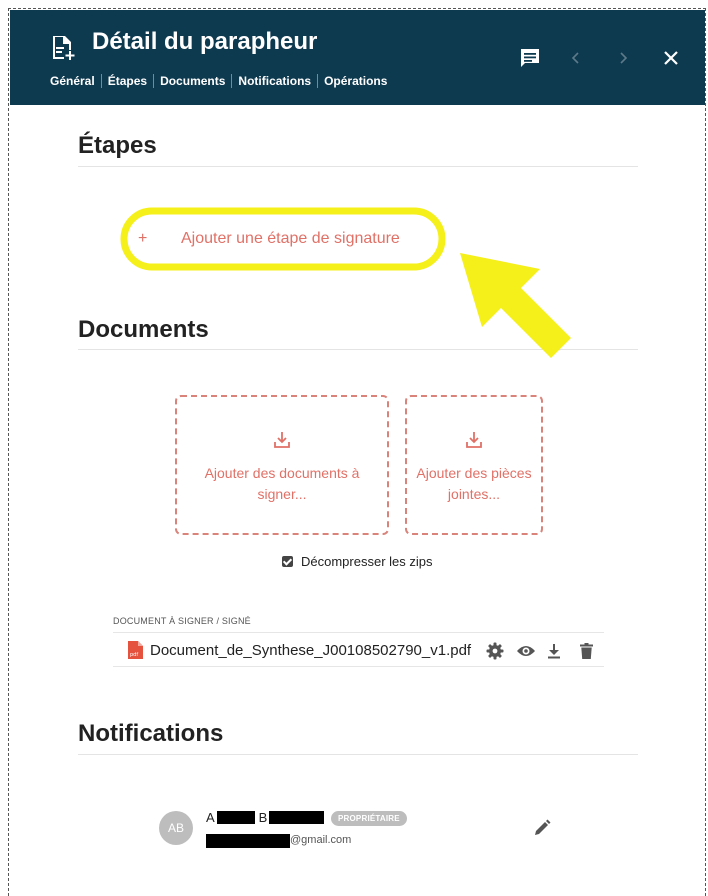 The height and width of the screenshot is (896, 708). Describe the element at coordinates (205, 41) in the screenshot. I see `panel-title: Détail du parapheur` at that location.